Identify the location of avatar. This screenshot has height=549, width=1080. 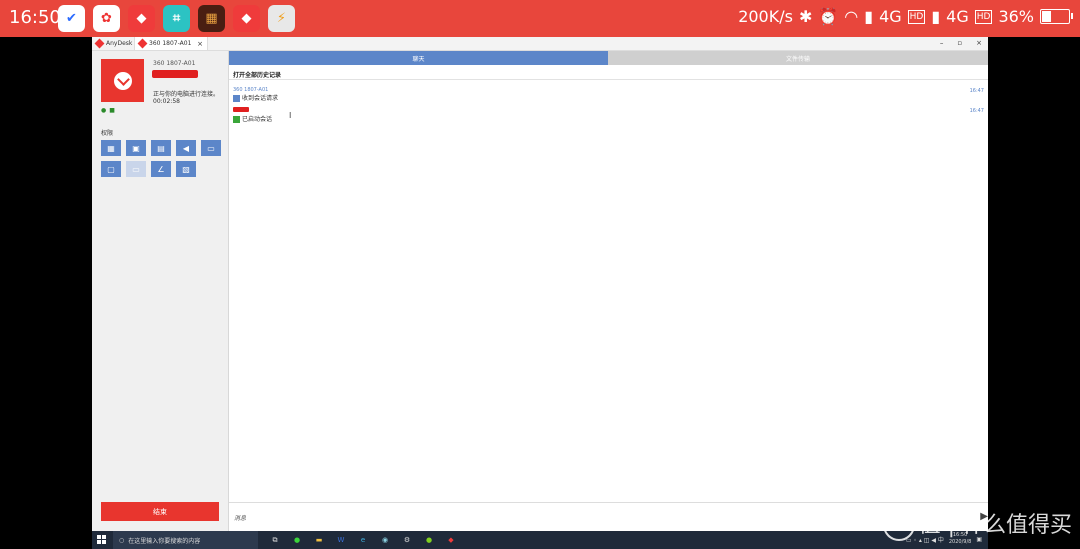
(122, 80).